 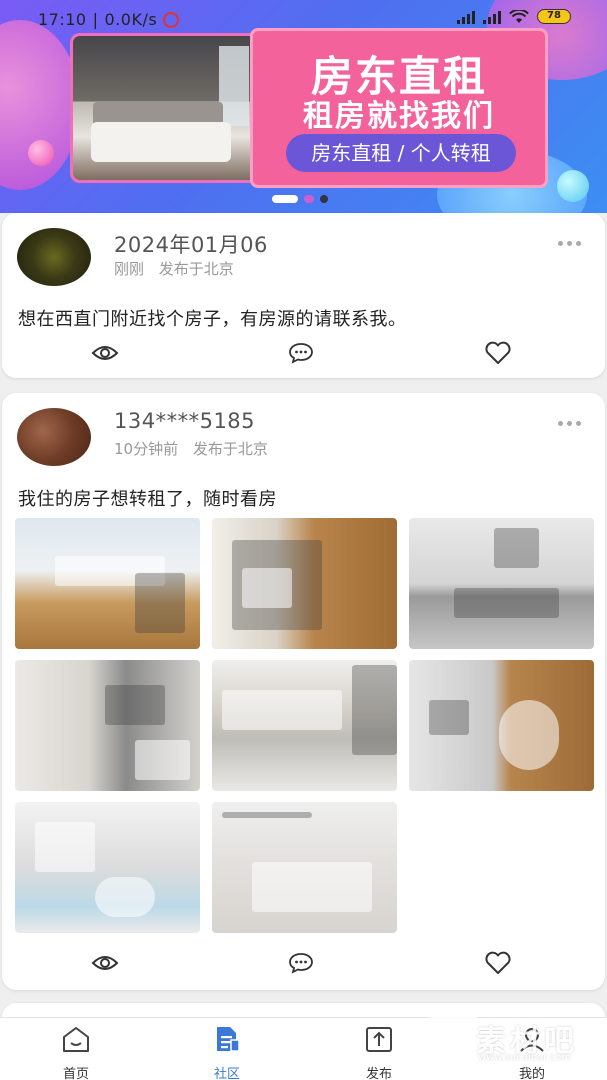 I want to click on post-text: 我住的房子想转租了，随时看房, so click(x=147, y=499).